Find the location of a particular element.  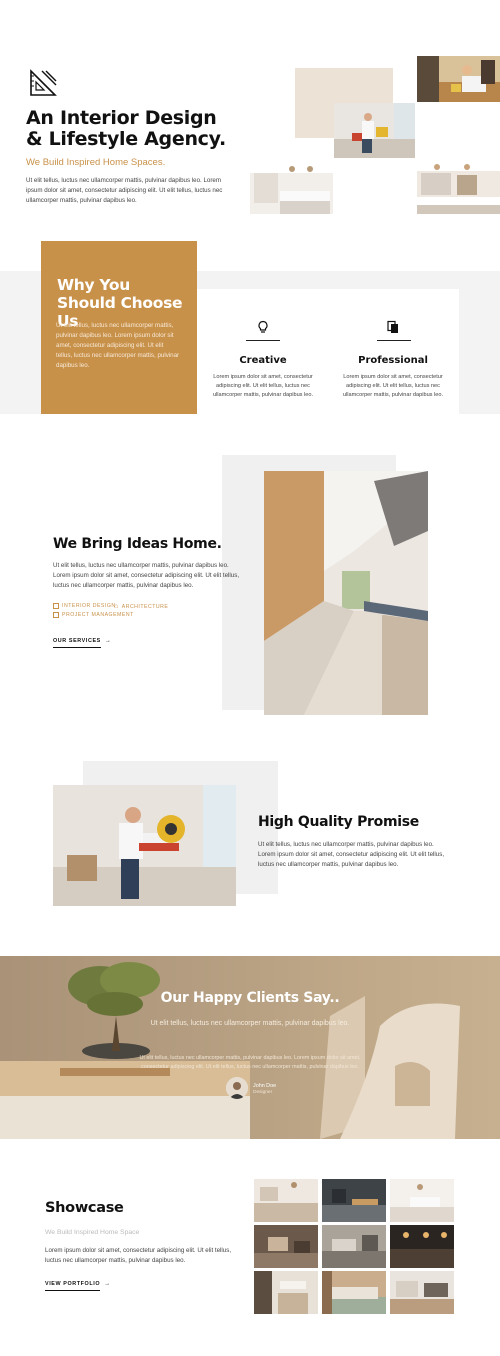

kitchen-photo-right is located at coordinates (458, 186).